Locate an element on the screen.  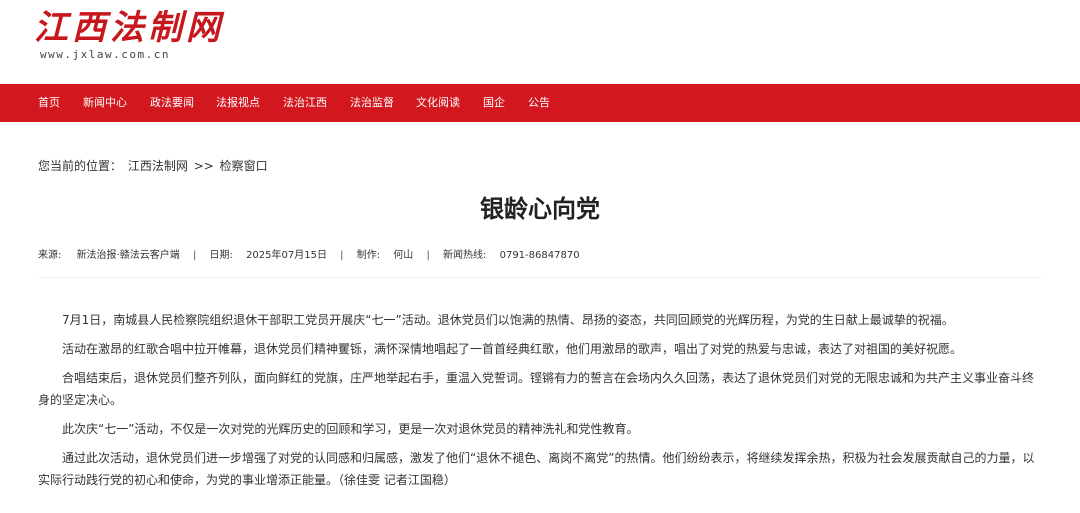
nav-item-soe: 国企 is located at coordinates (494, 103).